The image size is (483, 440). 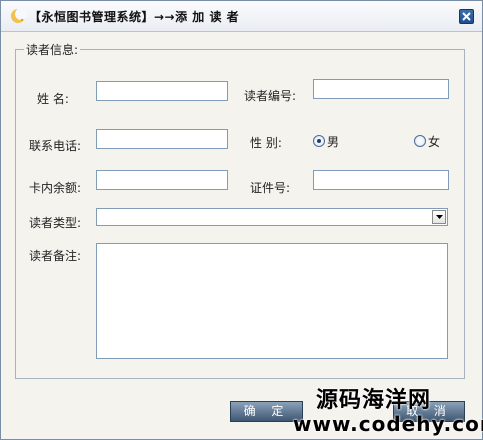 I want to click on close-icon, so click(x=466, y=16).